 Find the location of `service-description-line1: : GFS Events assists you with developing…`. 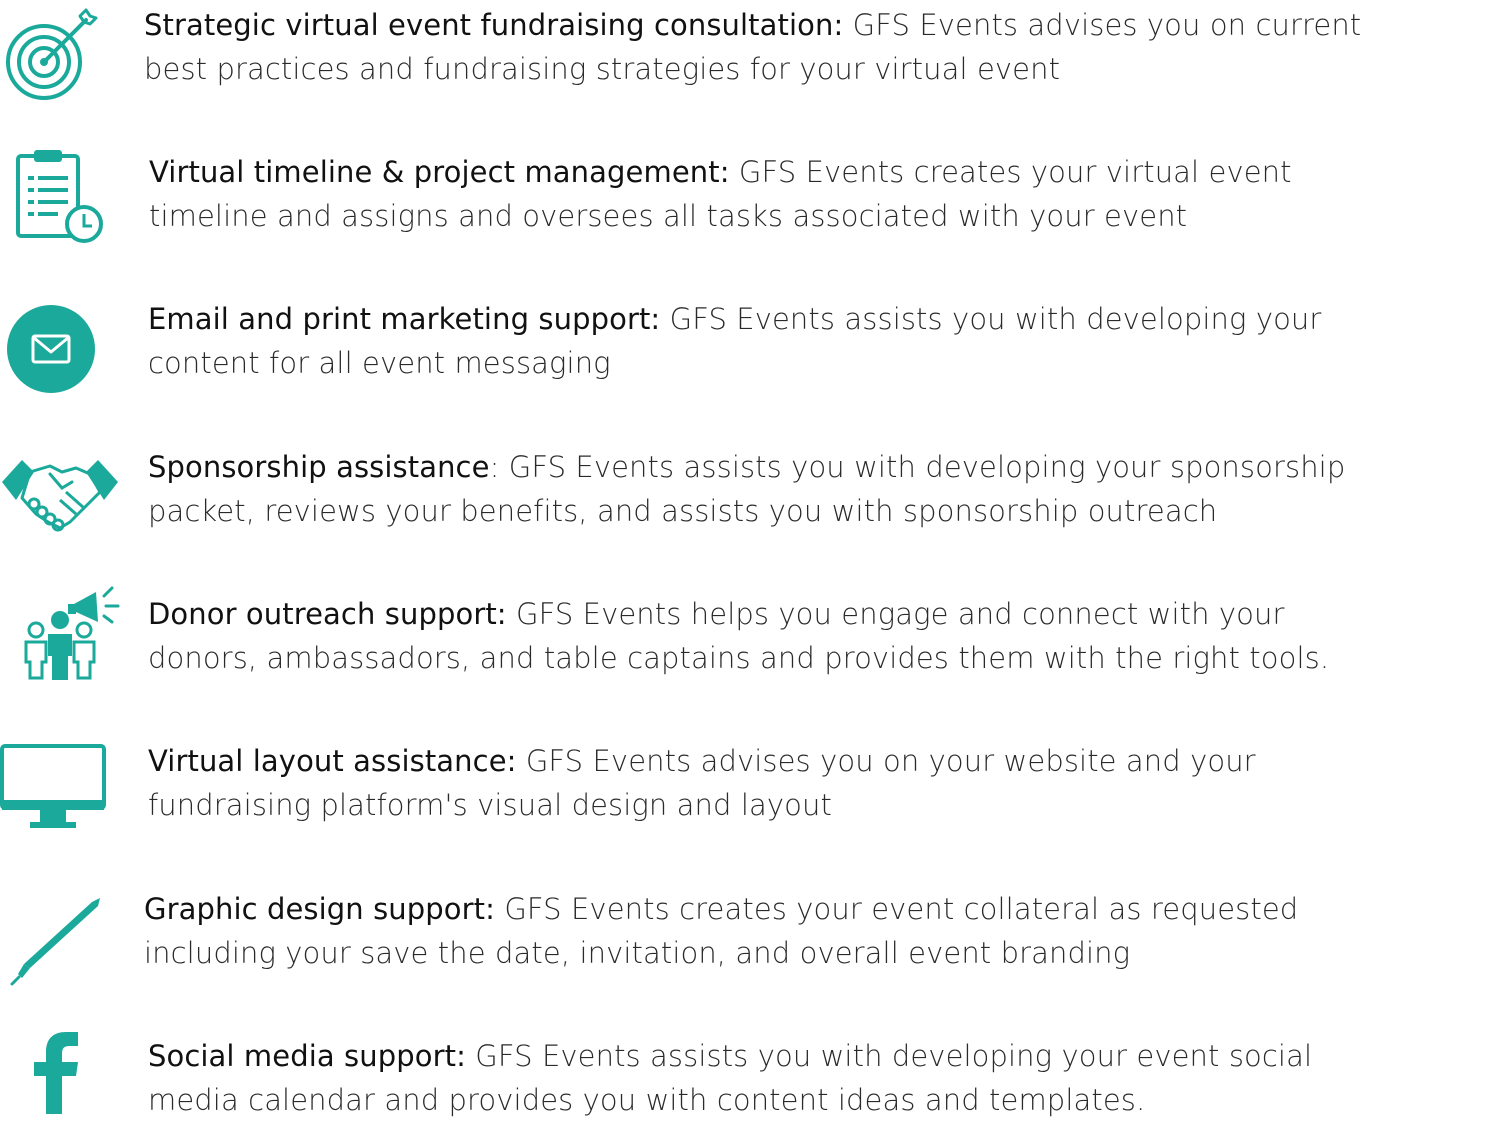

service-description-line1: : GFS Events assists you with developing… is located at coordinates (917, 467).